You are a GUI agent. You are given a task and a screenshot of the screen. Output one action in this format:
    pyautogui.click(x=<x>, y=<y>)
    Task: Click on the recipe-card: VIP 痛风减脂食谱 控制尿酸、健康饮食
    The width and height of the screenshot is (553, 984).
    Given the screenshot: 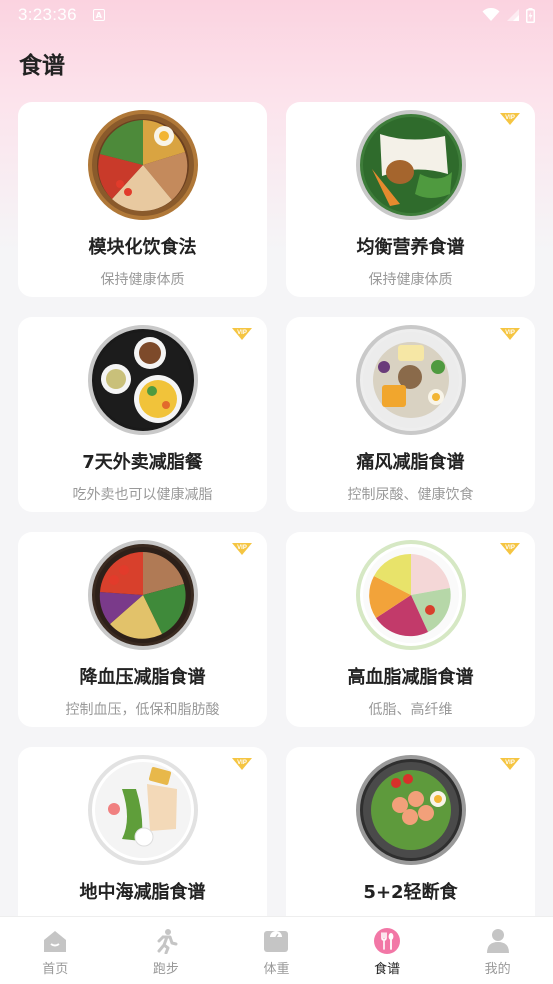 What is the action you would take?
    pyautogui.click(x=410, y=414)
    